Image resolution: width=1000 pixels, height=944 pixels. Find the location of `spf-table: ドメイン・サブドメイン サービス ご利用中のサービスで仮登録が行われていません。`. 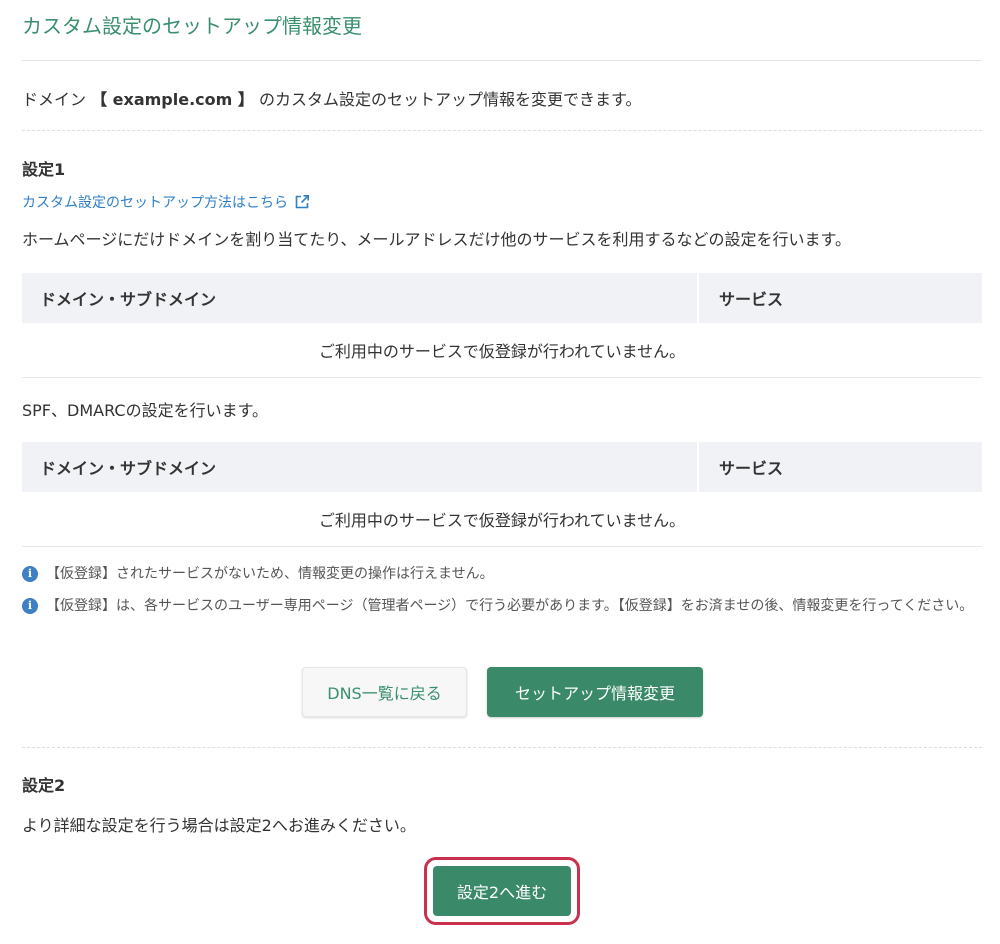

spf-table: ドメイン・サブドメイン サービス ご利用中のサービスで仮登録が行われていません。 is located at coordinates (502, 494).